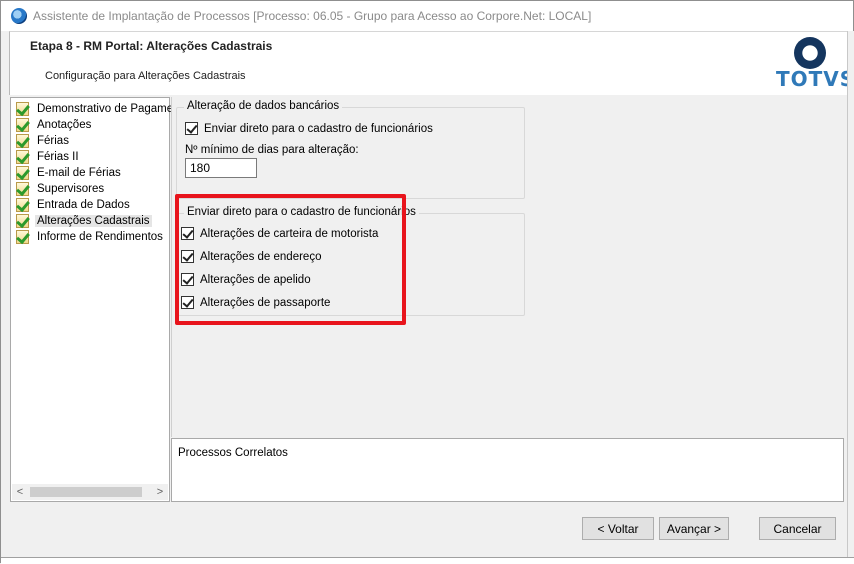 This screenshot has height=564, width=854. I want to click on checkbox-label: Alterações de apelido, so click(255, 279).